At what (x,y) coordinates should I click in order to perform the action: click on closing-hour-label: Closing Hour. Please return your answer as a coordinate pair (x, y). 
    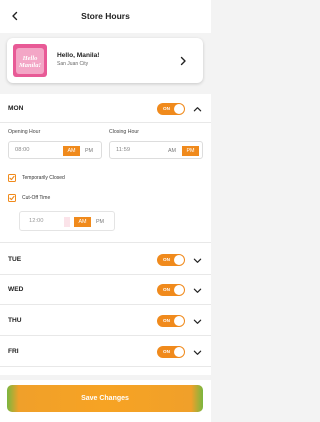
    Looking at the image, I should click on (124, 132).